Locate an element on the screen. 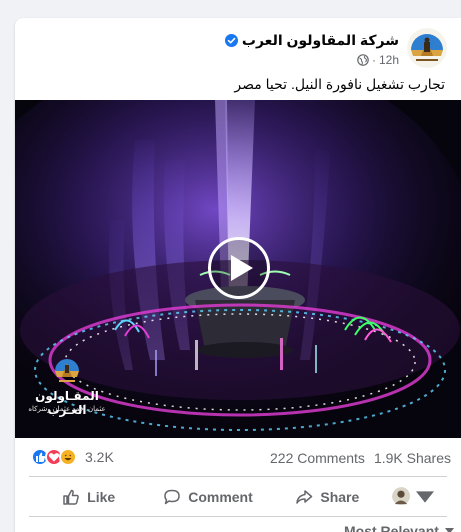 Image resolution: width=461 pixels, height=532 pixels. comment-label: Comment is located at coordinates (220, 497).